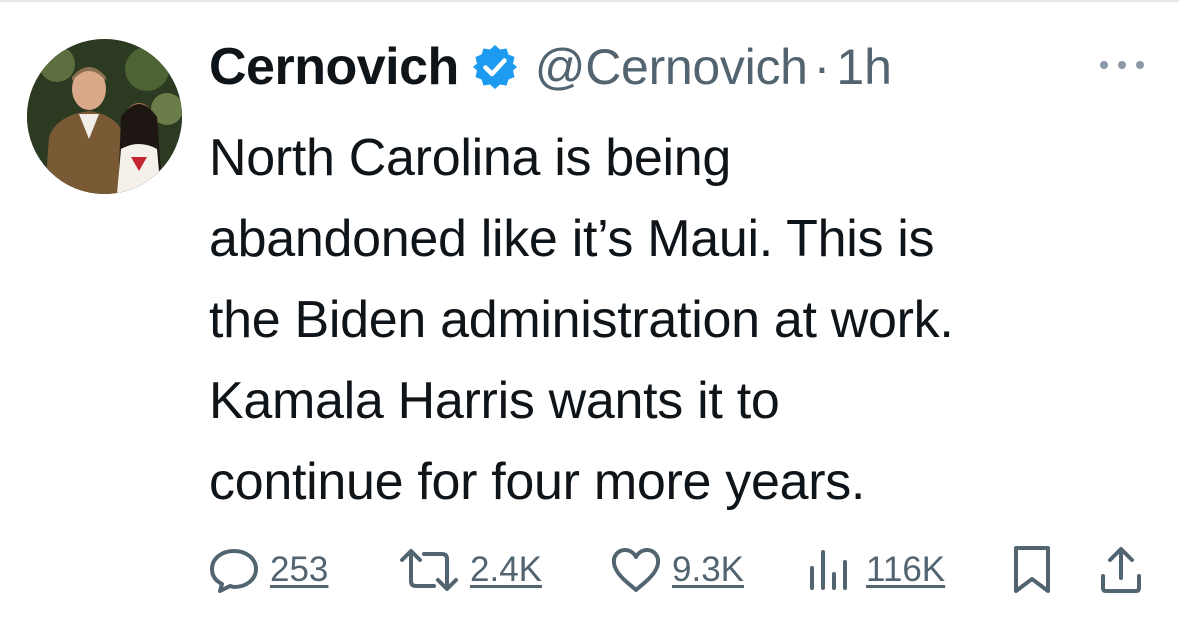 Image resolution: width=1179 pixels, height=619 pixels. Describe the element at coordinates (537, 482) in the screenshot. I see `tweet-text-line: continue for four more years.` at that location.